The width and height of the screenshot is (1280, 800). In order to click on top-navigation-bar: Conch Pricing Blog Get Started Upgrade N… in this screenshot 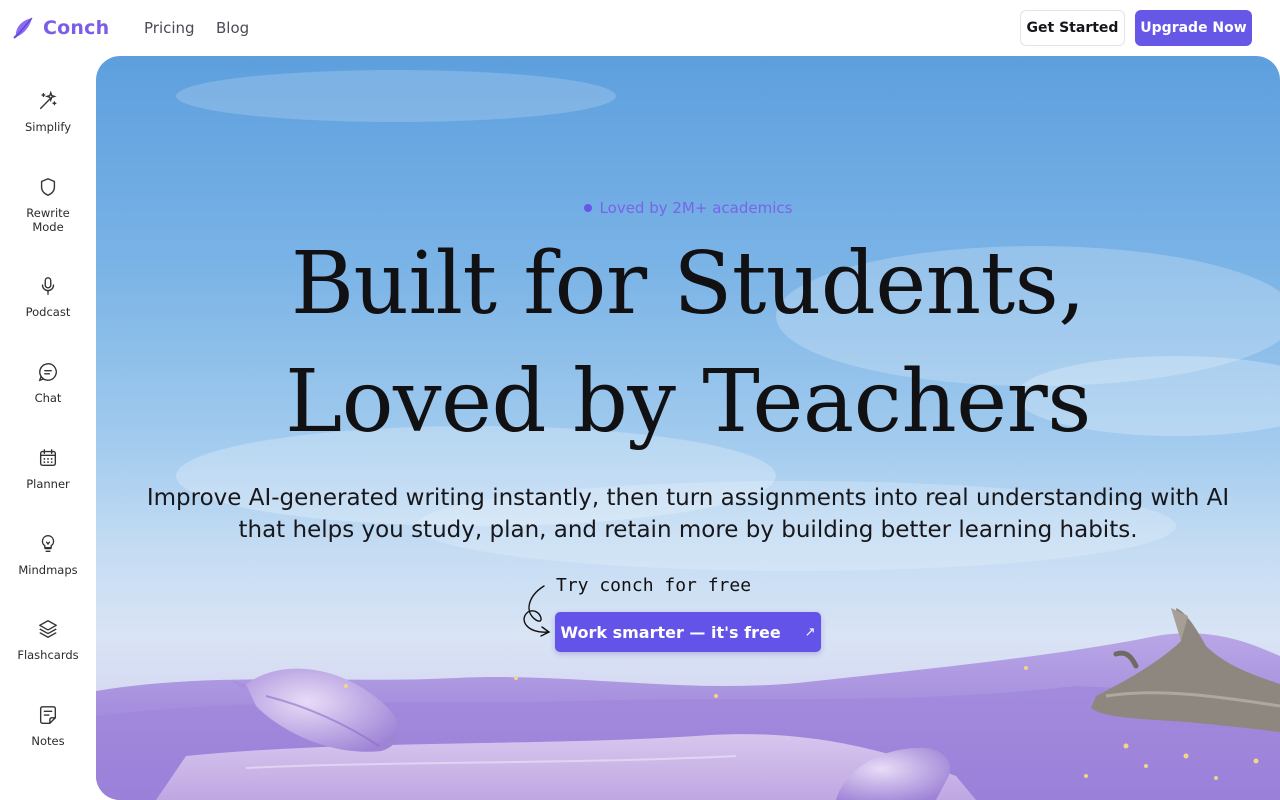, I will do `click(640, 28)`.